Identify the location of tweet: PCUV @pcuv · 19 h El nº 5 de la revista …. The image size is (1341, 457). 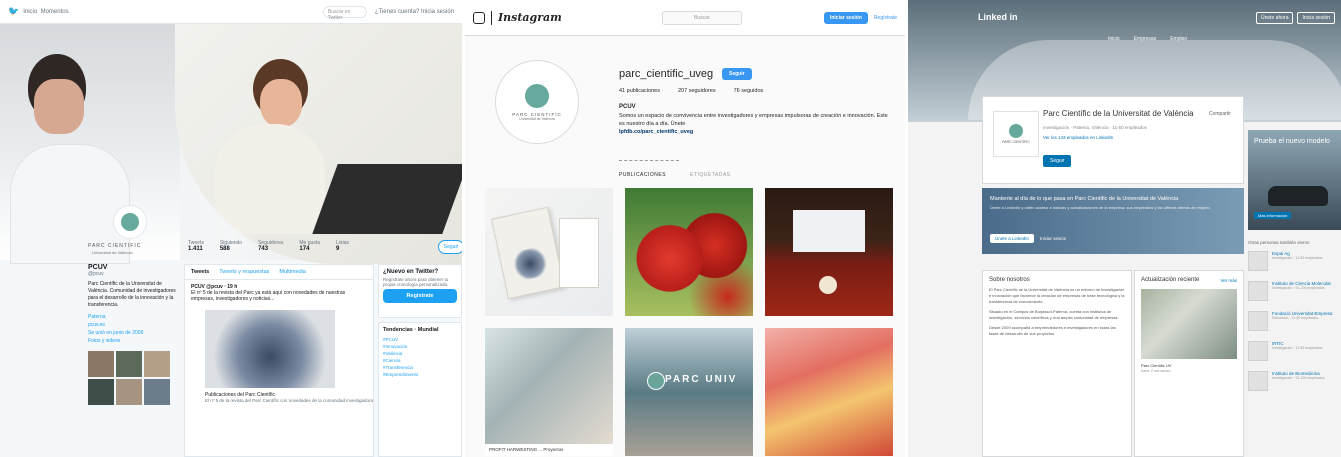
(279, 293).